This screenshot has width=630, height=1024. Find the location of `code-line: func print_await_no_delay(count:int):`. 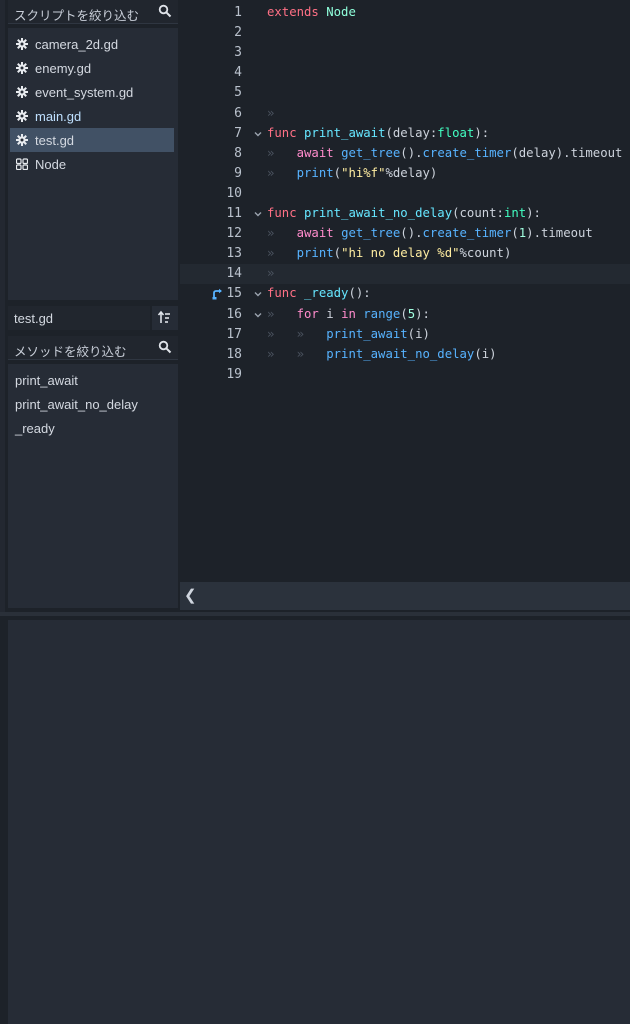

code-line: func print_await_no_delay(count:int): is located at coordinates (404, 213).